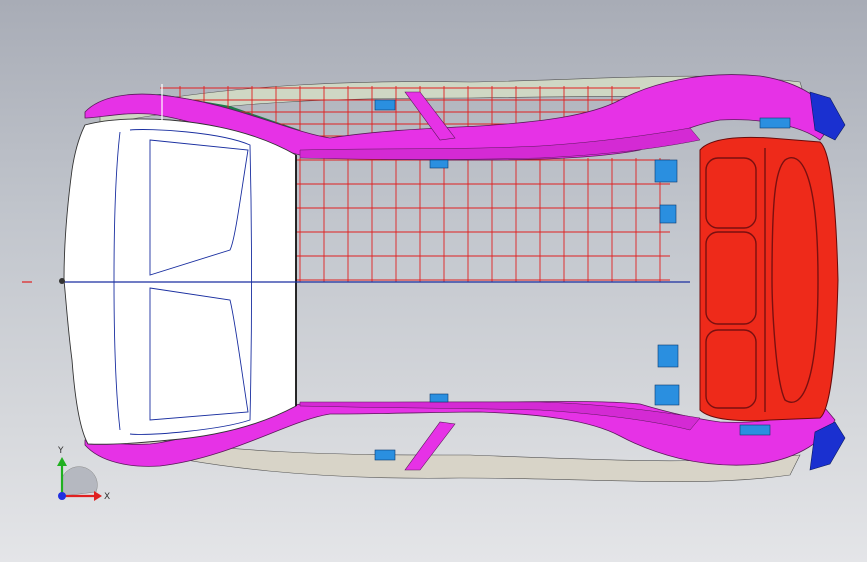 This screenshot has height=562, width=867. What do you see at coordinates (62, 281) in the screenshot?
I see `origin-point` at bounding box center [62, 281].